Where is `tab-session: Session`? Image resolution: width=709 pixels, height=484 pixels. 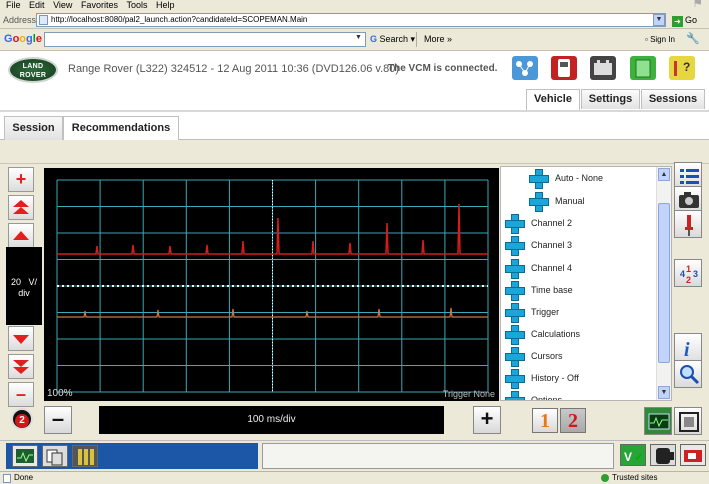
tab-session: Session is located at coordinates (33, 128).